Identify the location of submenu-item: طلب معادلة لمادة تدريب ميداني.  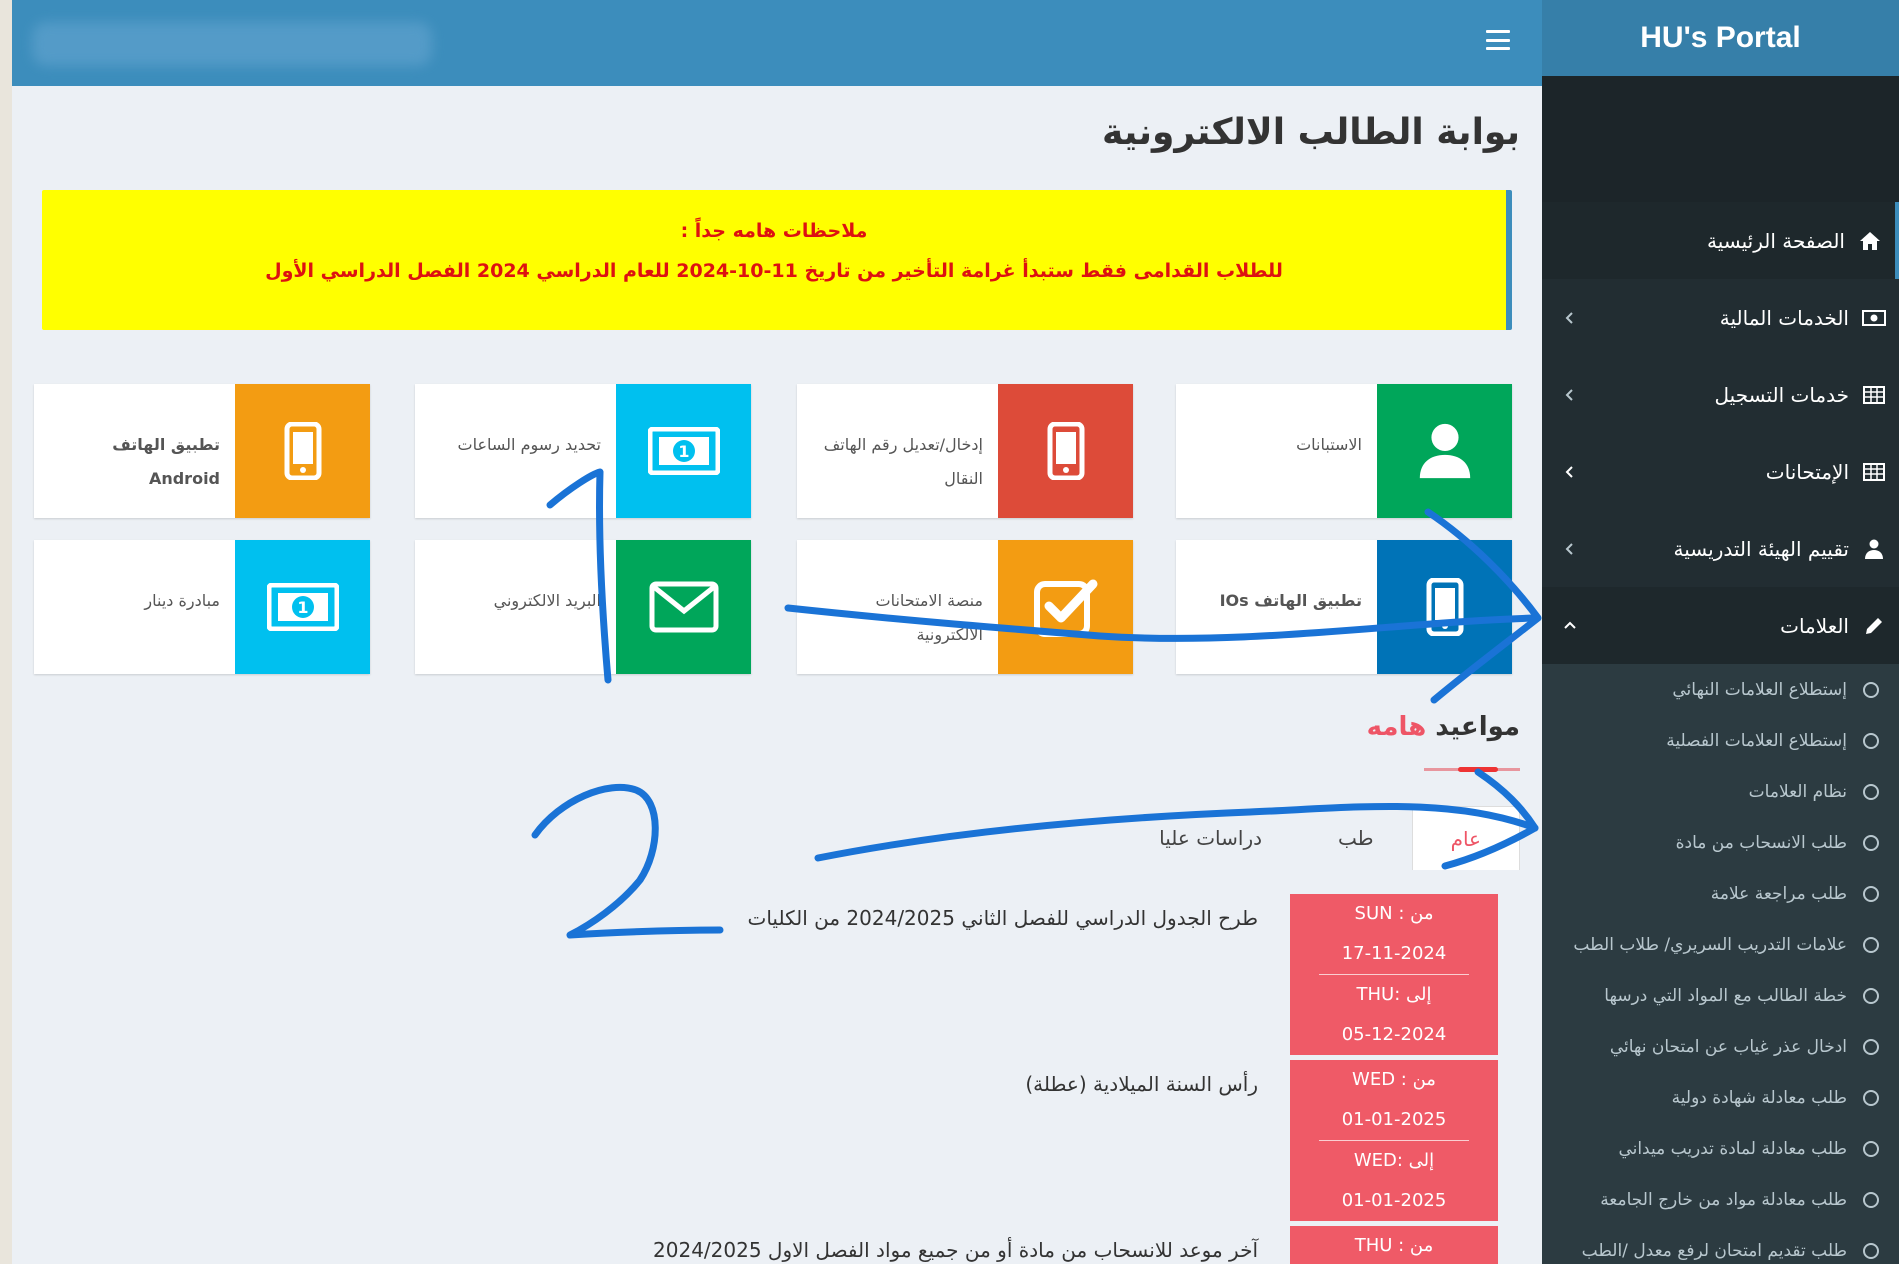
(1720, 1148).